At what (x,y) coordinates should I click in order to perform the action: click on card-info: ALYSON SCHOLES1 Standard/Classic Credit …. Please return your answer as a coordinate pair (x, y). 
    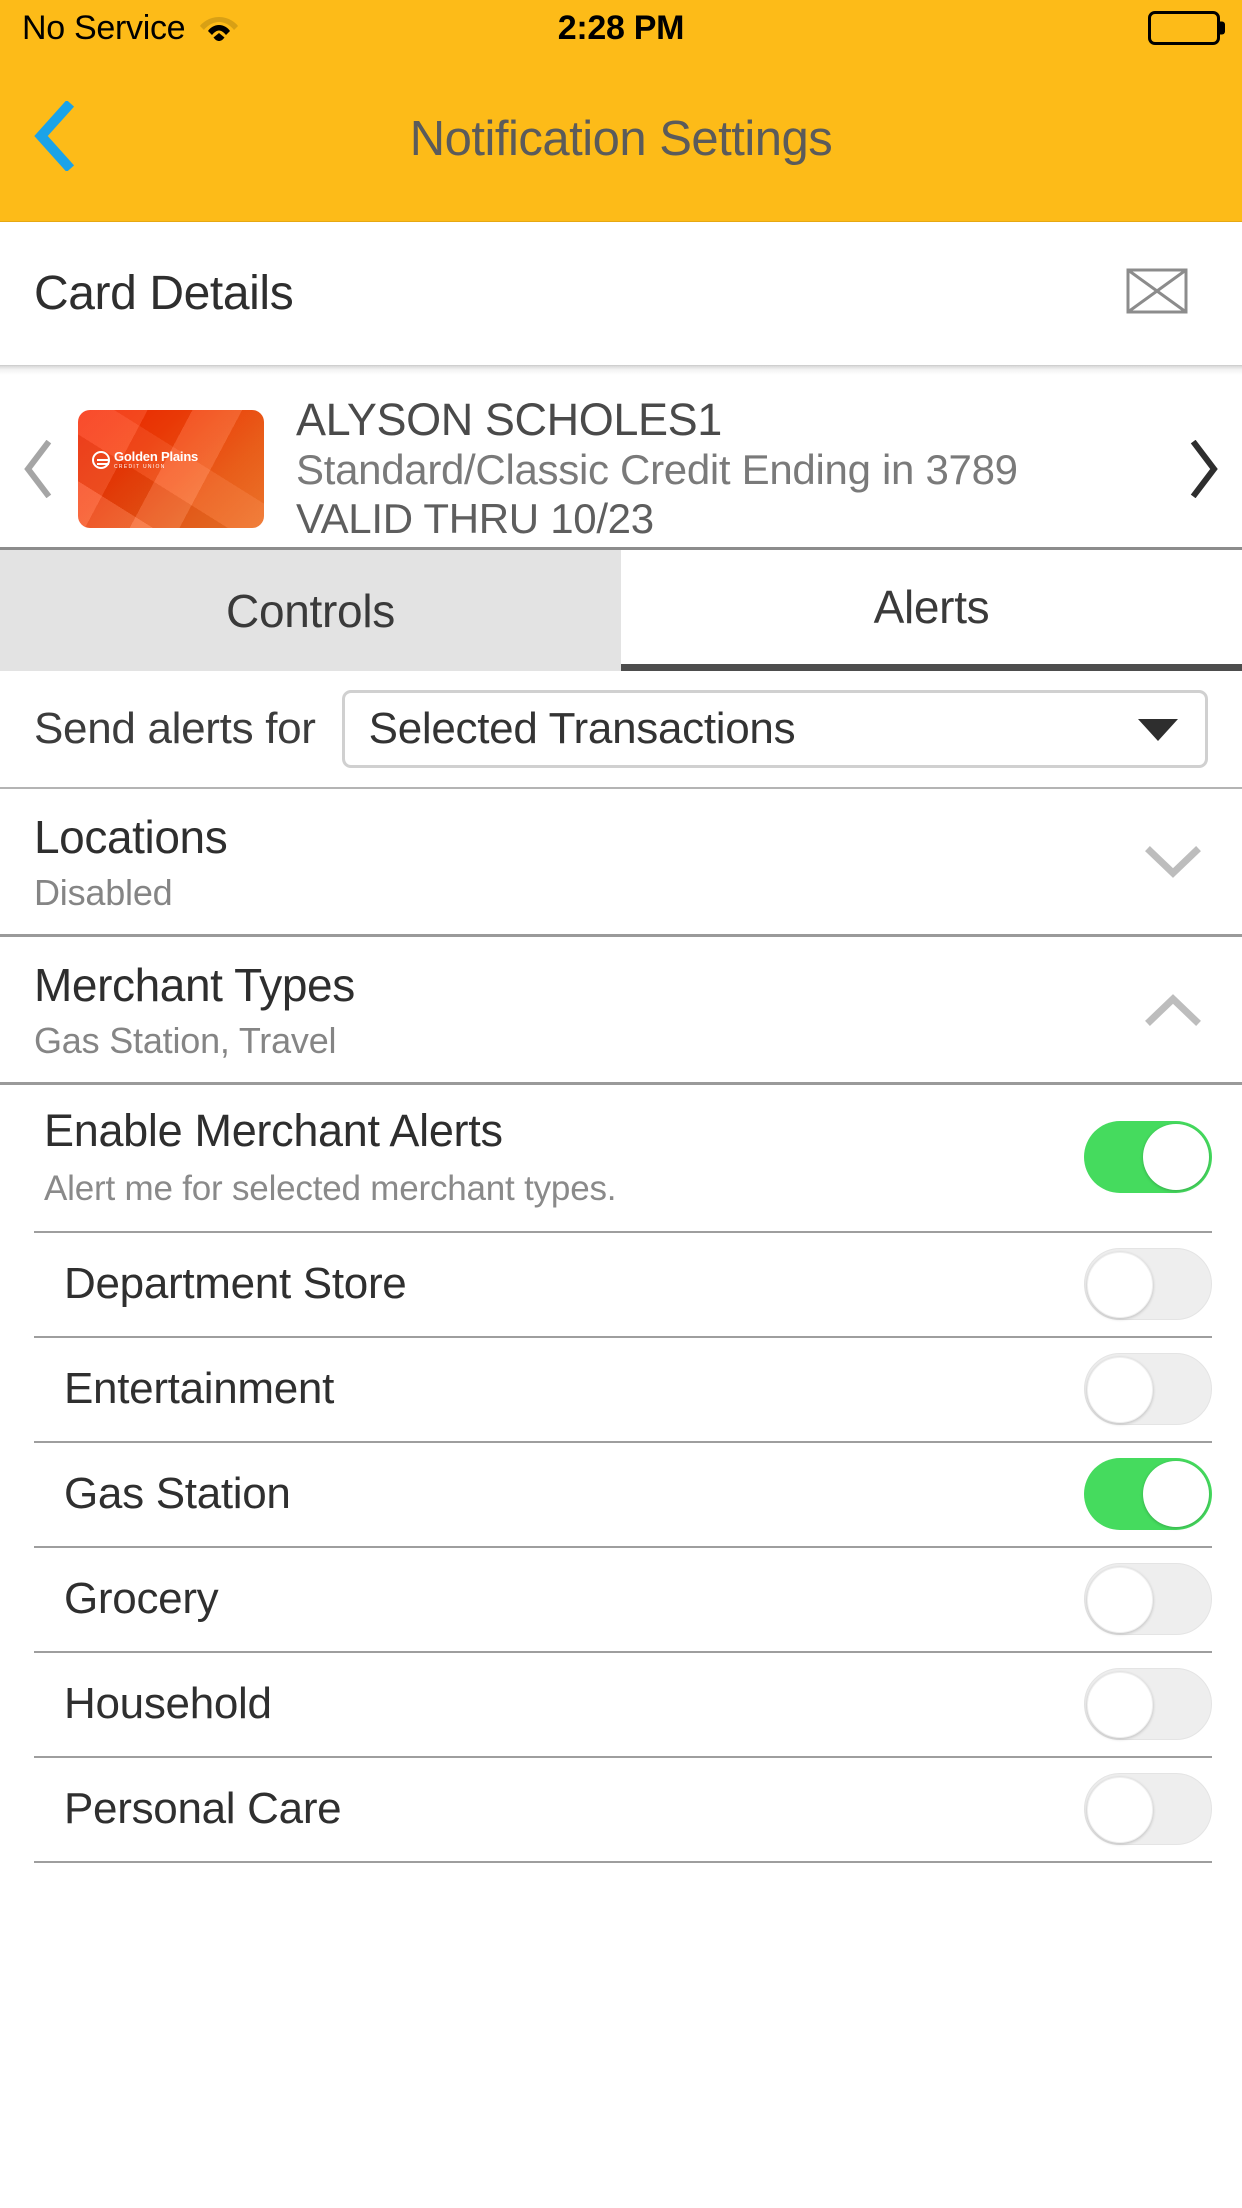
    Looking at the image, I should click on (730, 468).